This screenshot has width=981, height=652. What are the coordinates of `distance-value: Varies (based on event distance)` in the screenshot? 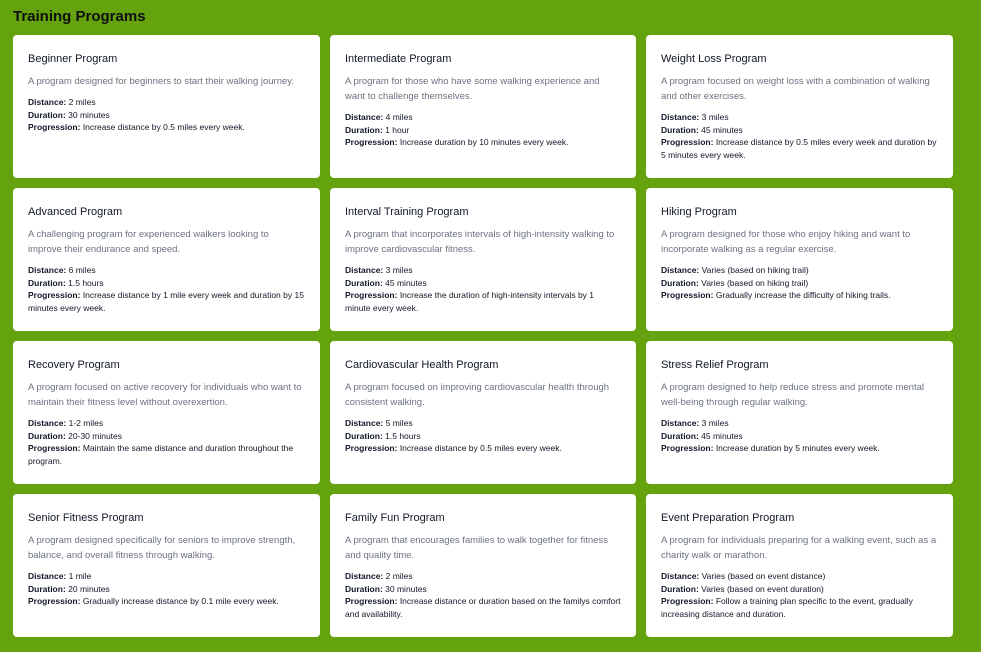 It's located at (763, 576).